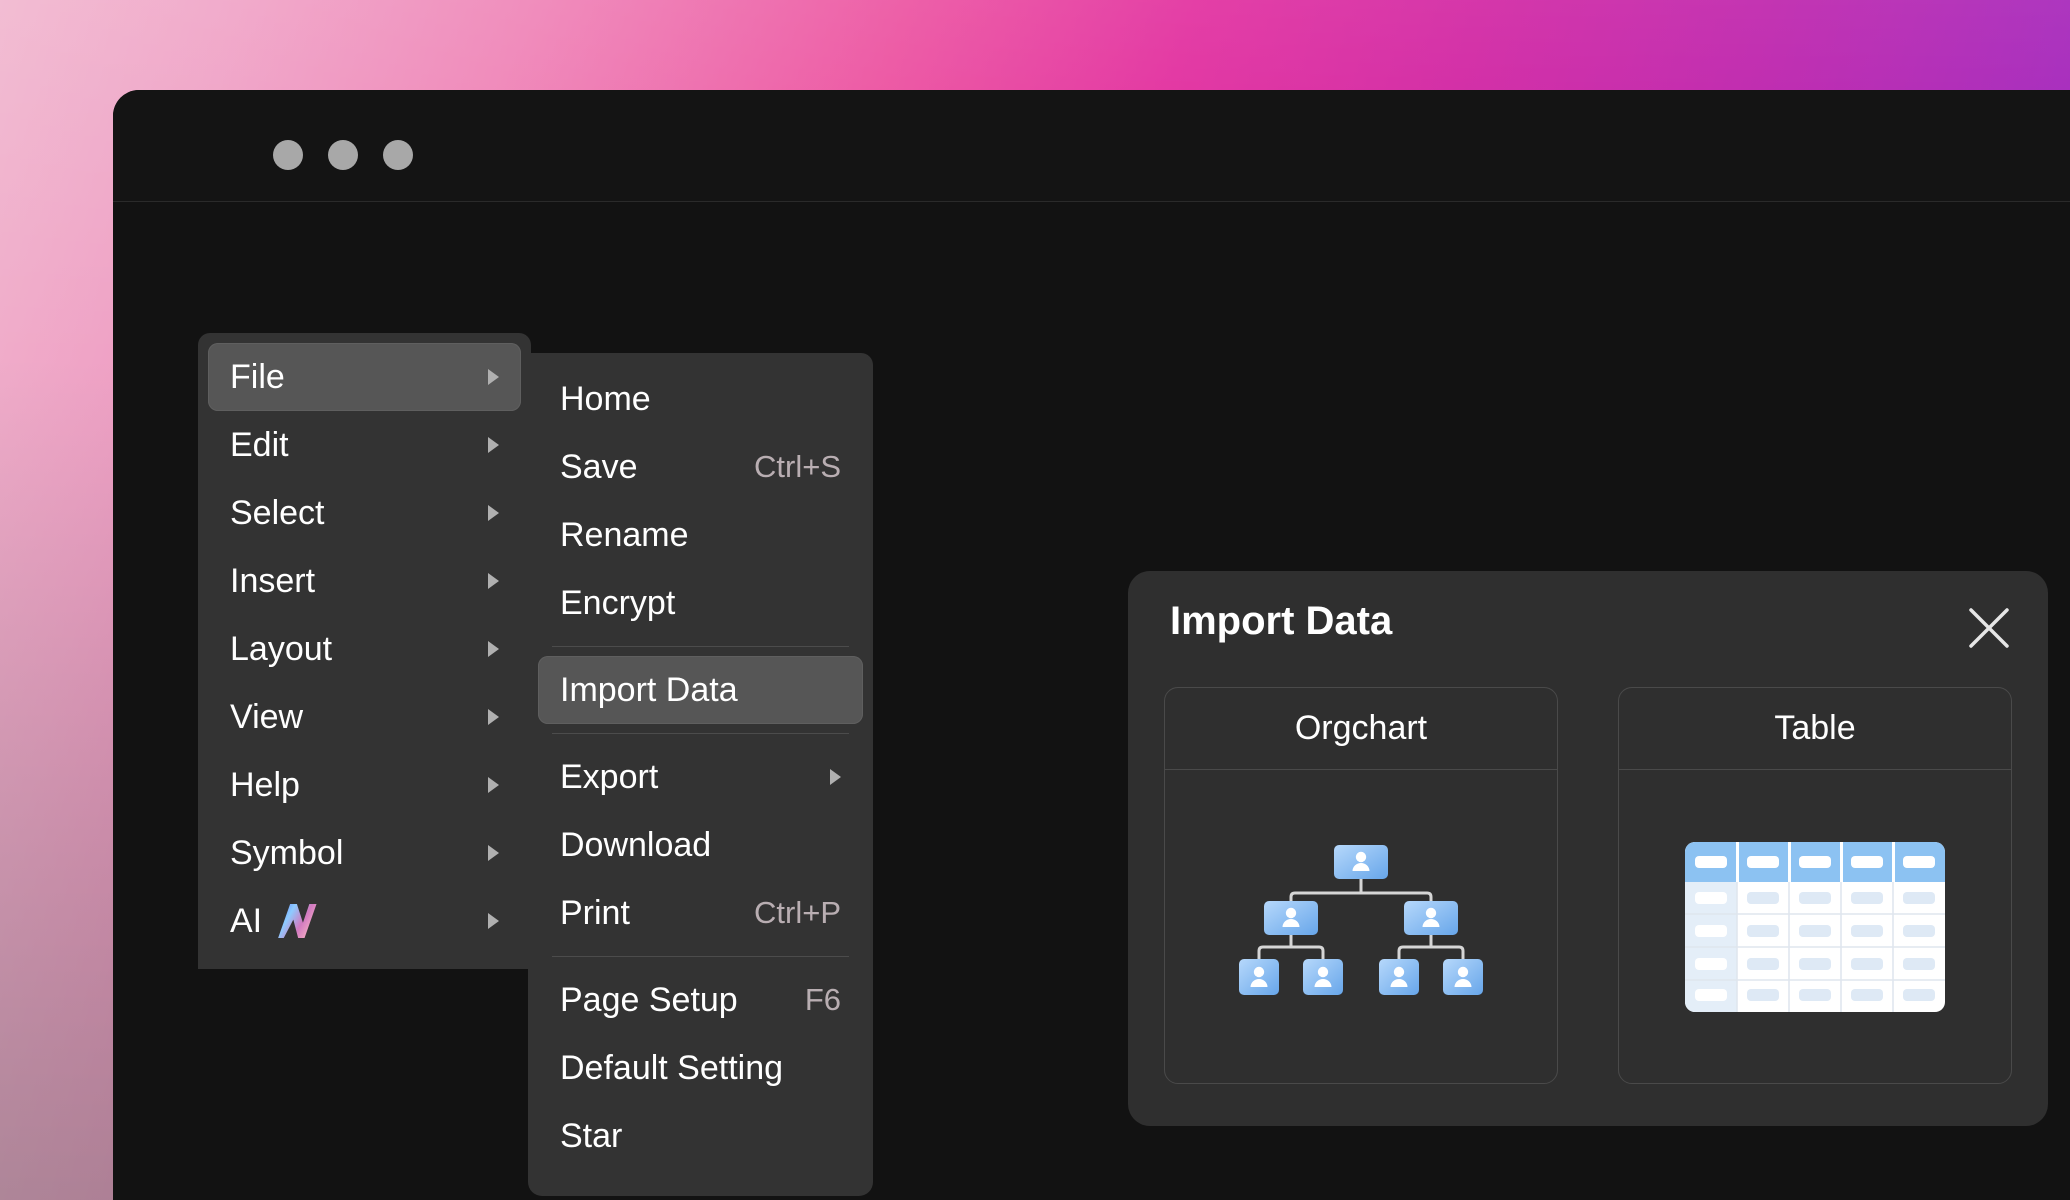 Image resolution: width=2070 pixels, height=1200 pixels. I want to click on menu-item-select: Select, so click(364, 513).